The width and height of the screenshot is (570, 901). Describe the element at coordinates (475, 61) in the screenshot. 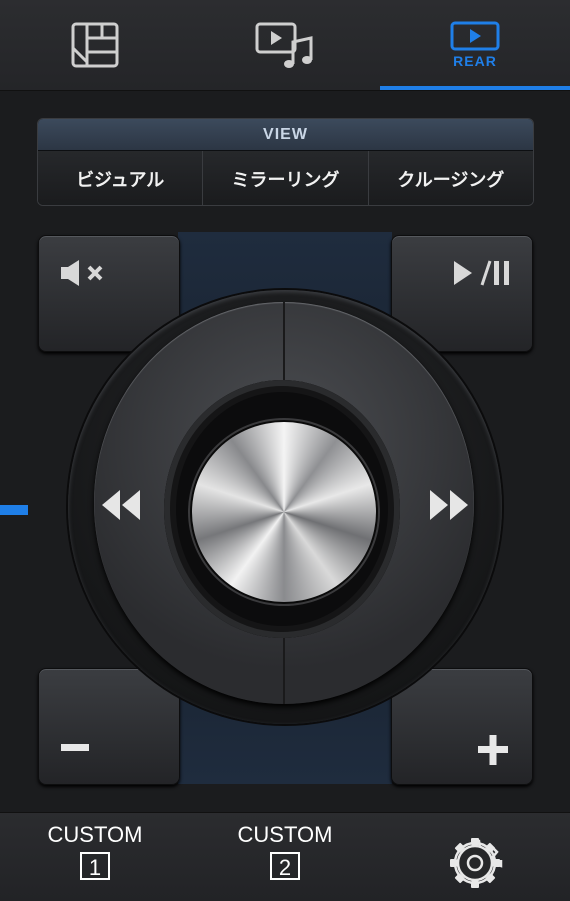

I see `tab-rear-label: REAR` at that location.